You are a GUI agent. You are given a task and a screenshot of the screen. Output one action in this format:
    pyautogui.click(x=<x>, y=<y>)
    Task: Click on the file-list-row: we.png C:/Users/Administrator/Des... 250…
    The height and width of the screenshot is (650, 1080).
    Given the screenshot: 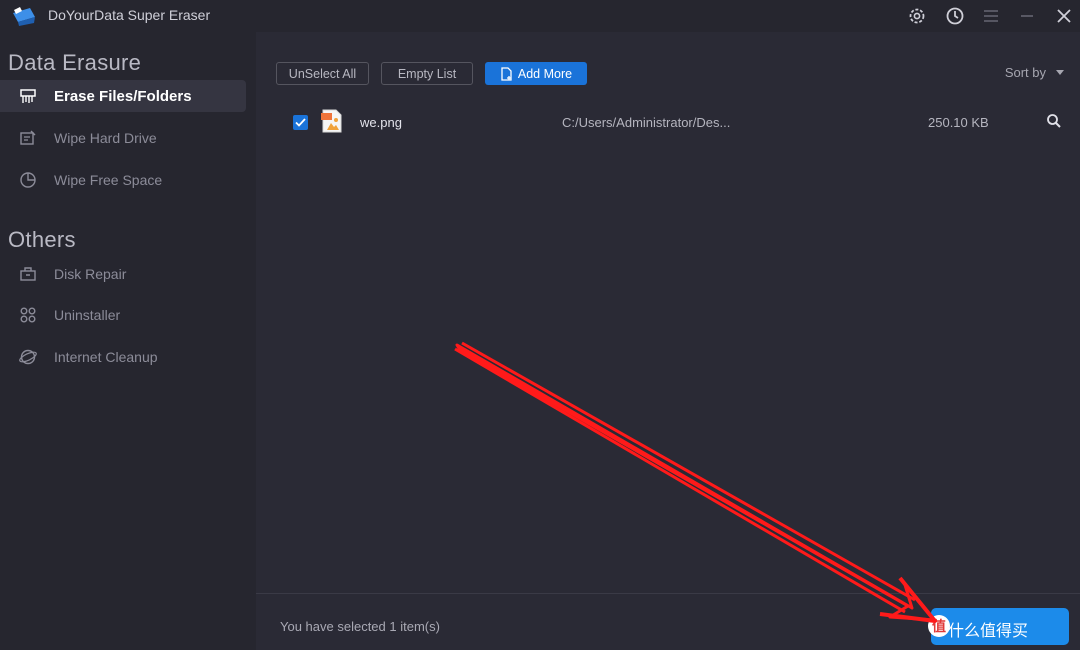 What is the action you would take?
    pyautogui.click(x=676, y=122)
    